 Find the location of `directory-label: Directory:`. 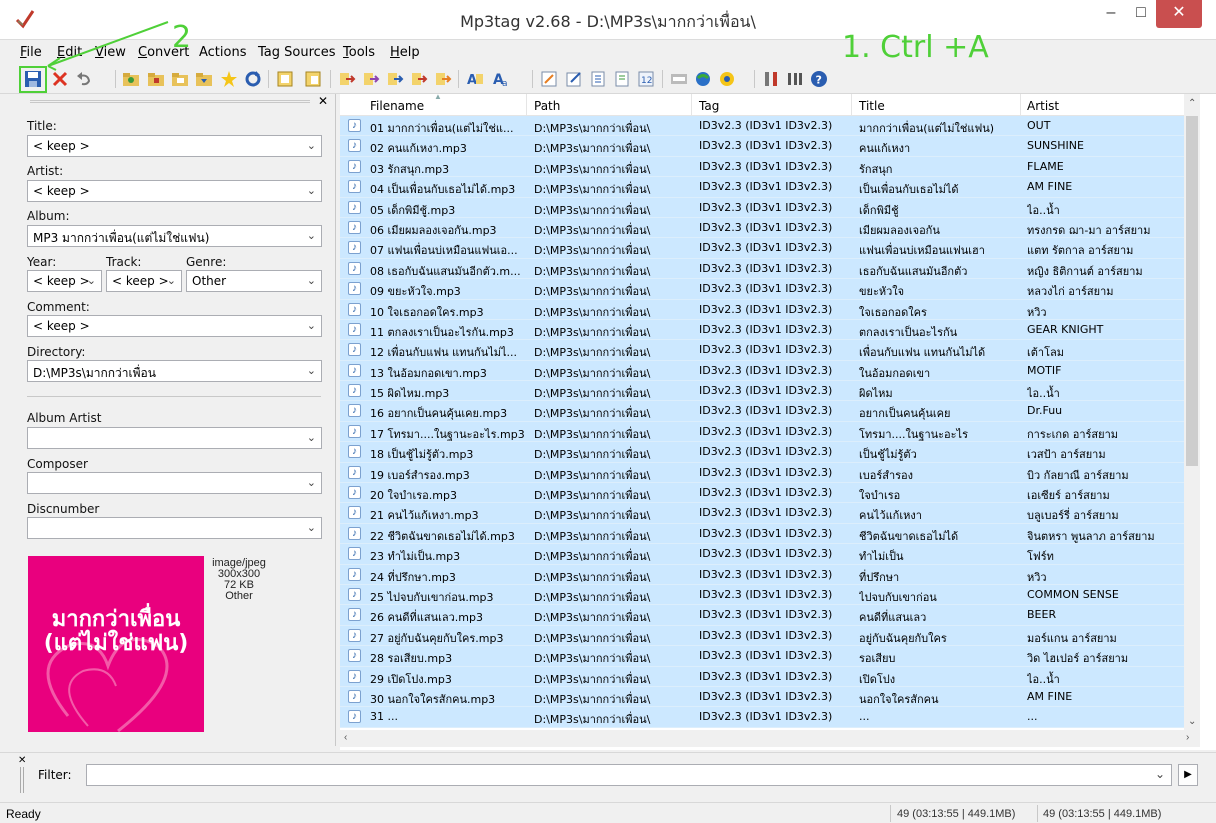

directory-label: Directory: is located at coordinates (56, 352).